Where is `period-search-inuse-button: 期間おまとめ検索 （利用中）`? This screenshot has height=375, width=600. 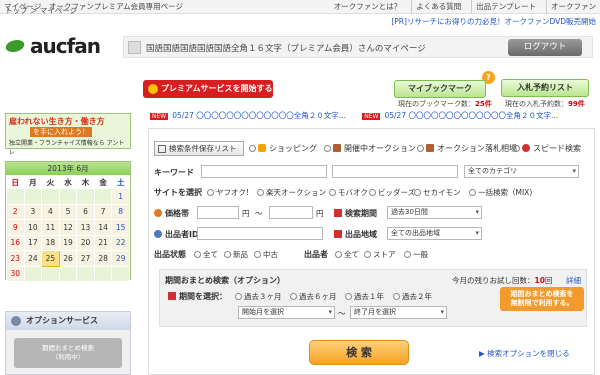
period-search-inuse-button: 期間おまとめ検索 （利用中） is located at coordinates (68, 353).